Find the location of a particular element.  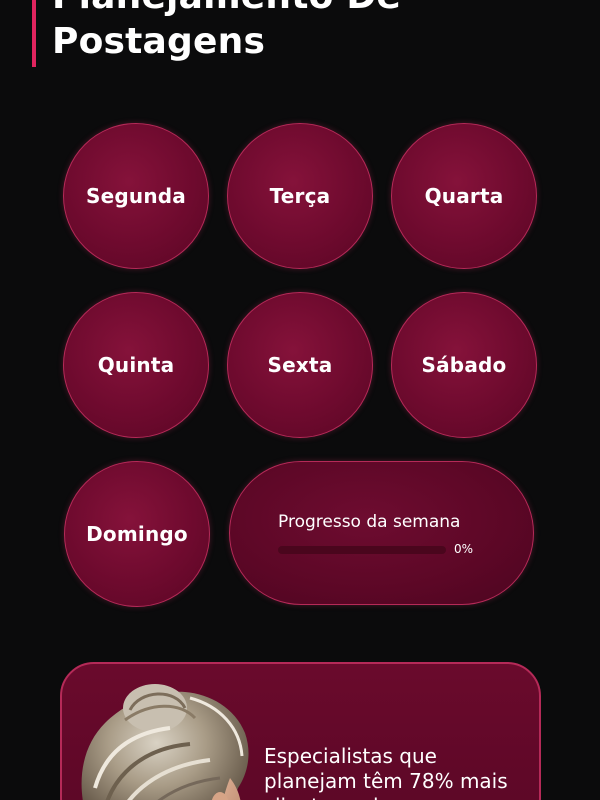

weekly-progress-card: Progresso da semana 0% is located at coordinates (381, 533).